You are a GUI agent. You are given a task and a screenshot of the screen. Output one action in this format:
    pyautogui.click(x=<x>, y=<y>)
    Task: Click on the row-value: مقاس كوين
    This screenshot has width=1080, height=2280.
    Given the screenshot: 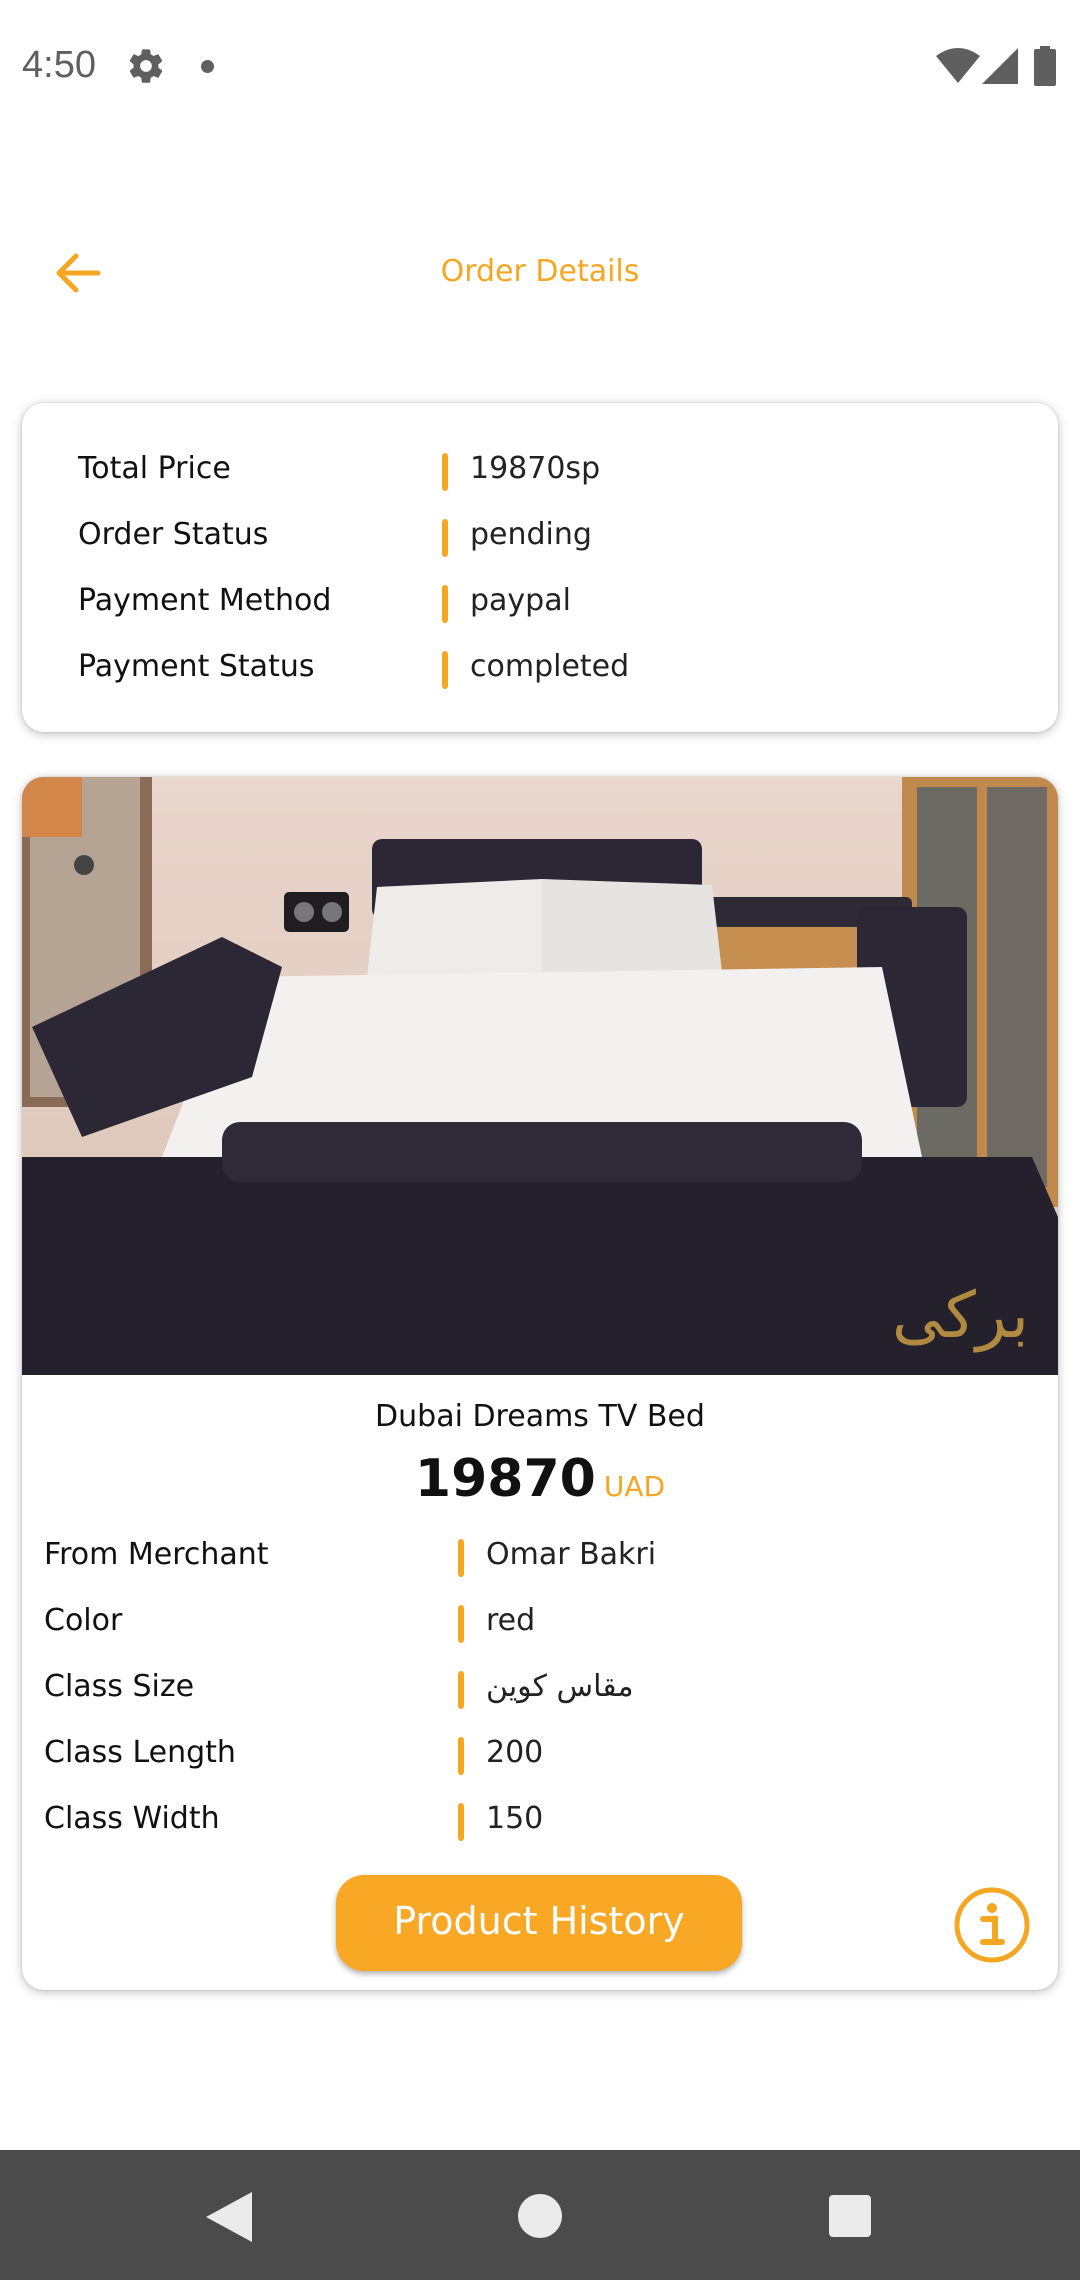 What is the action you would take?
    pyautogui.click(x=560, y=1686)
    